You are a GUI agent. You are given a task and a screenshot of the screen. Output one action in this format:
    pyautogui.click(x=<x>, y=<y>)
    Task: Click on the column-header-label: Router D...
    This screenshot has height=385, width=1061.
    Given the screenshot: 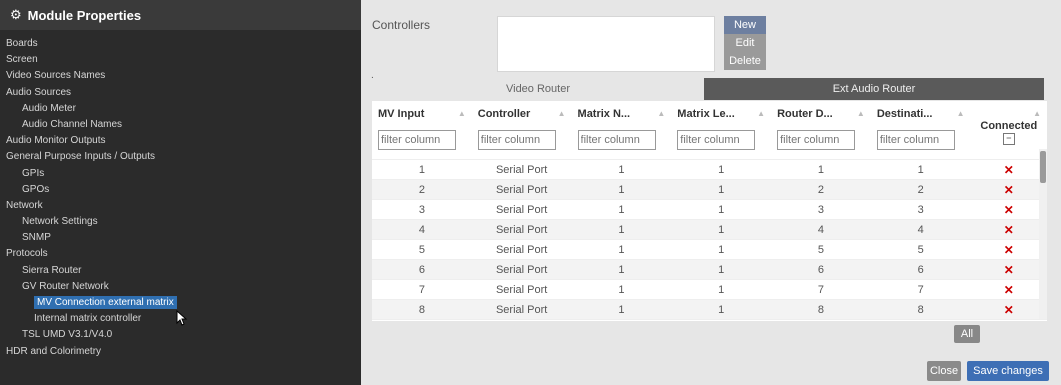 What is the action you would take?
    pyautogui.click(x=805, y=114)
    